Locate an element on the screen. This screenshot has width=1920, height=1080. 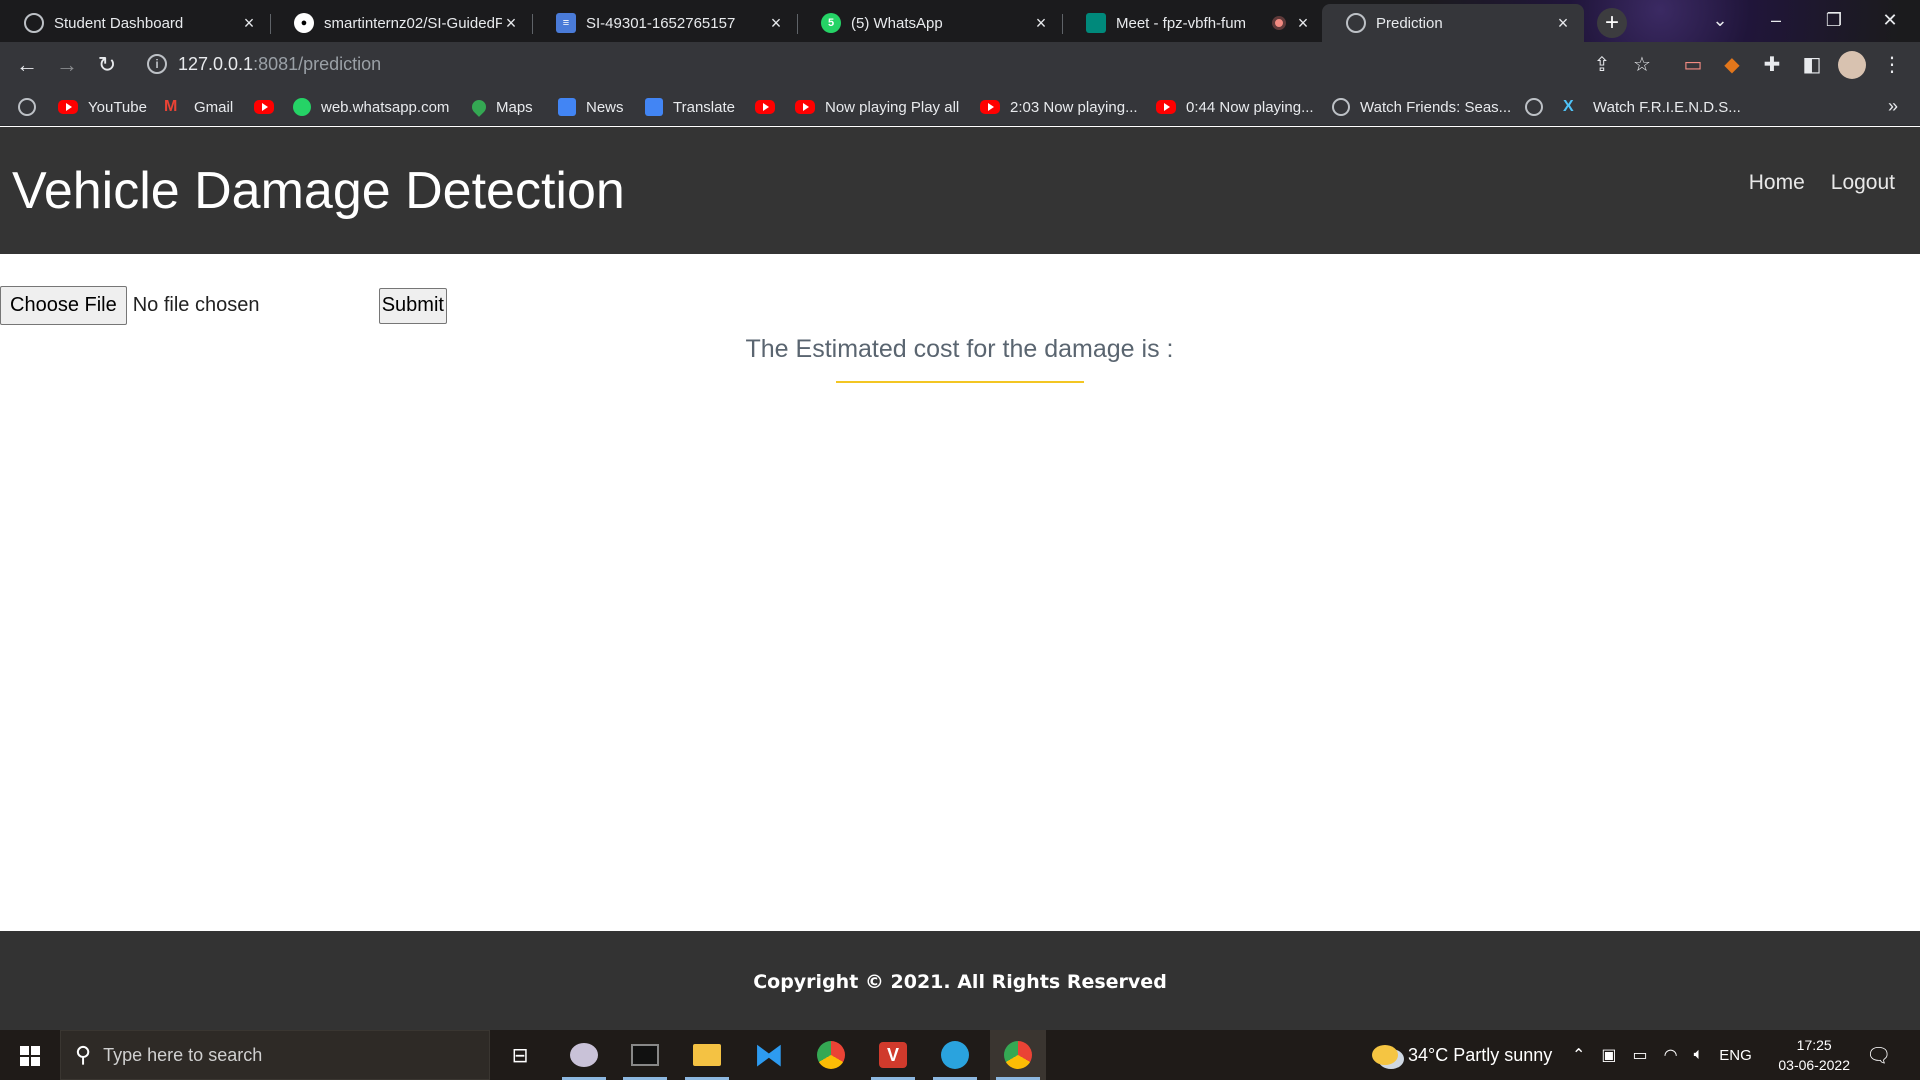
weather-widget: 34°C Partly sunny is located at coordinates (1462, 1055).